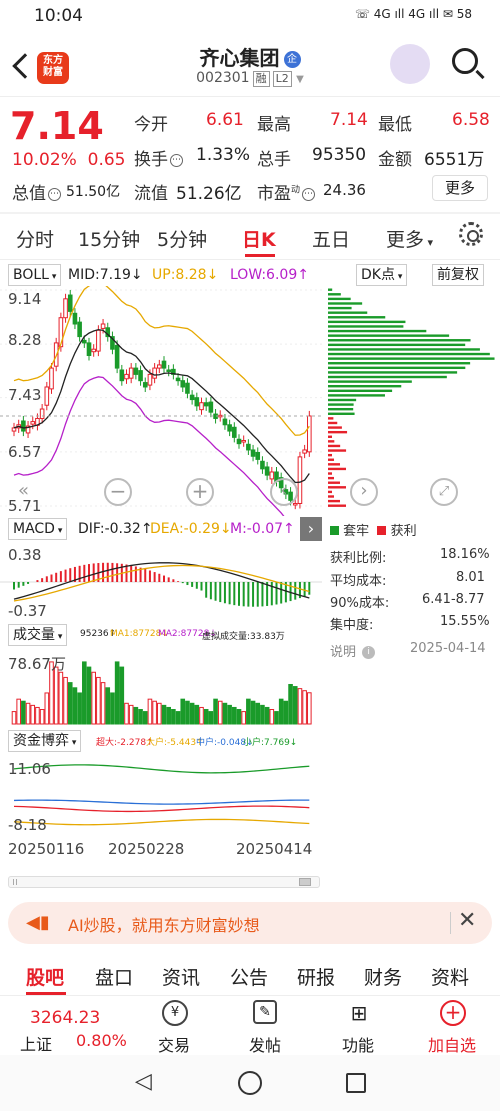 This screenshot has height=1111, width=500. What do you see at coordinates (25, 555) in the screenshot?
I see `macd-y-max: 0.38` at bounding box center [25, 555].